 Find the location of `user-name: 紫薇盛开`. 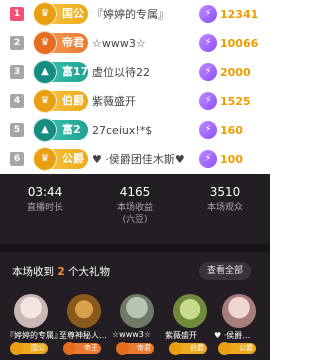

user-name: 紫薇盛开 is located at coordinates (114, 101).